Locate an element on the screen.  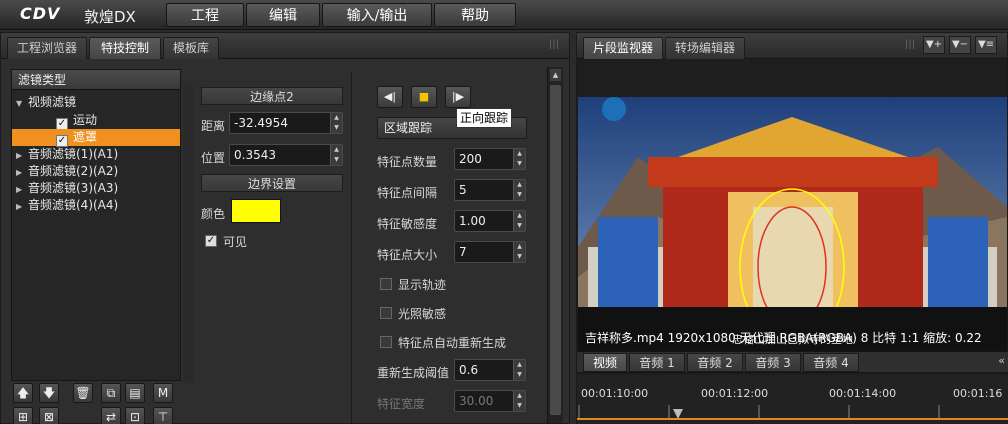
tab-audio-track-2: 音频 2 is located at coordinates (715, 362).